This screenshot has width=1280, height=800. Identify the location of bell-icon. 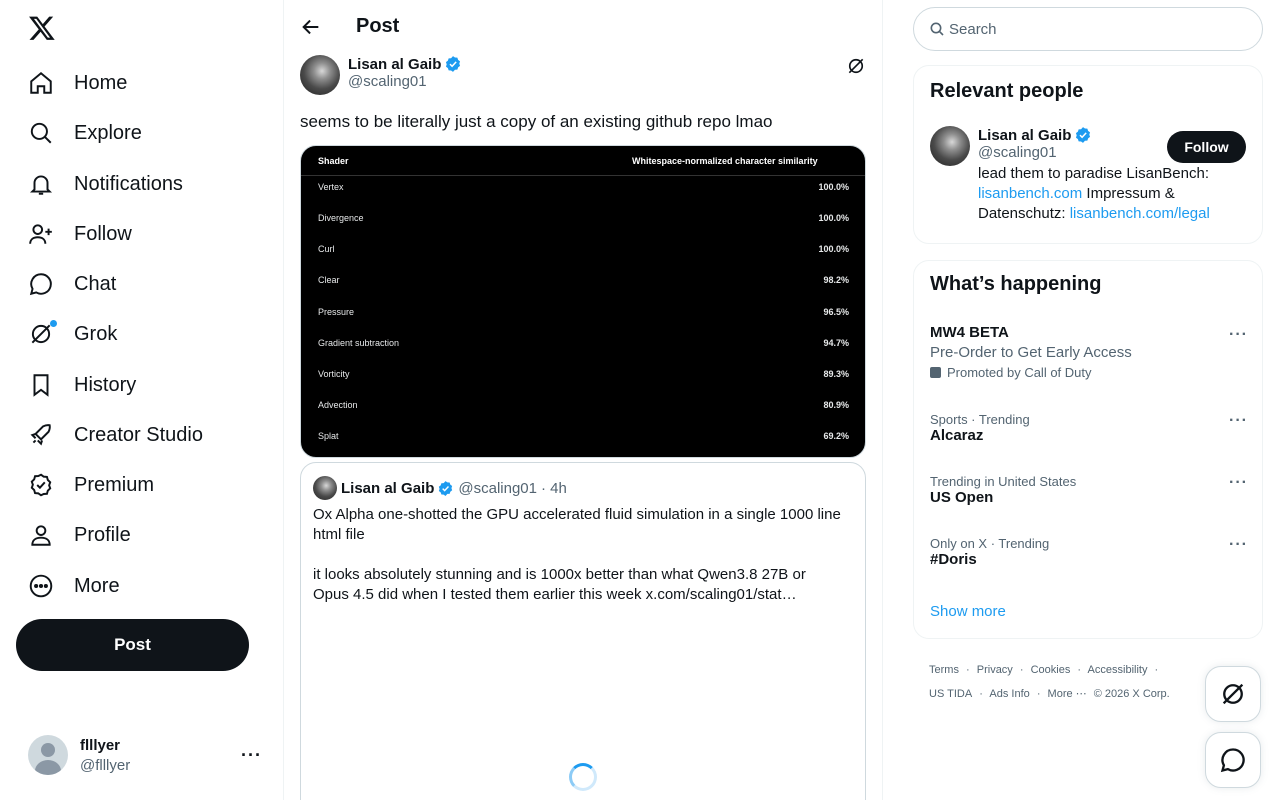
(41, 184).